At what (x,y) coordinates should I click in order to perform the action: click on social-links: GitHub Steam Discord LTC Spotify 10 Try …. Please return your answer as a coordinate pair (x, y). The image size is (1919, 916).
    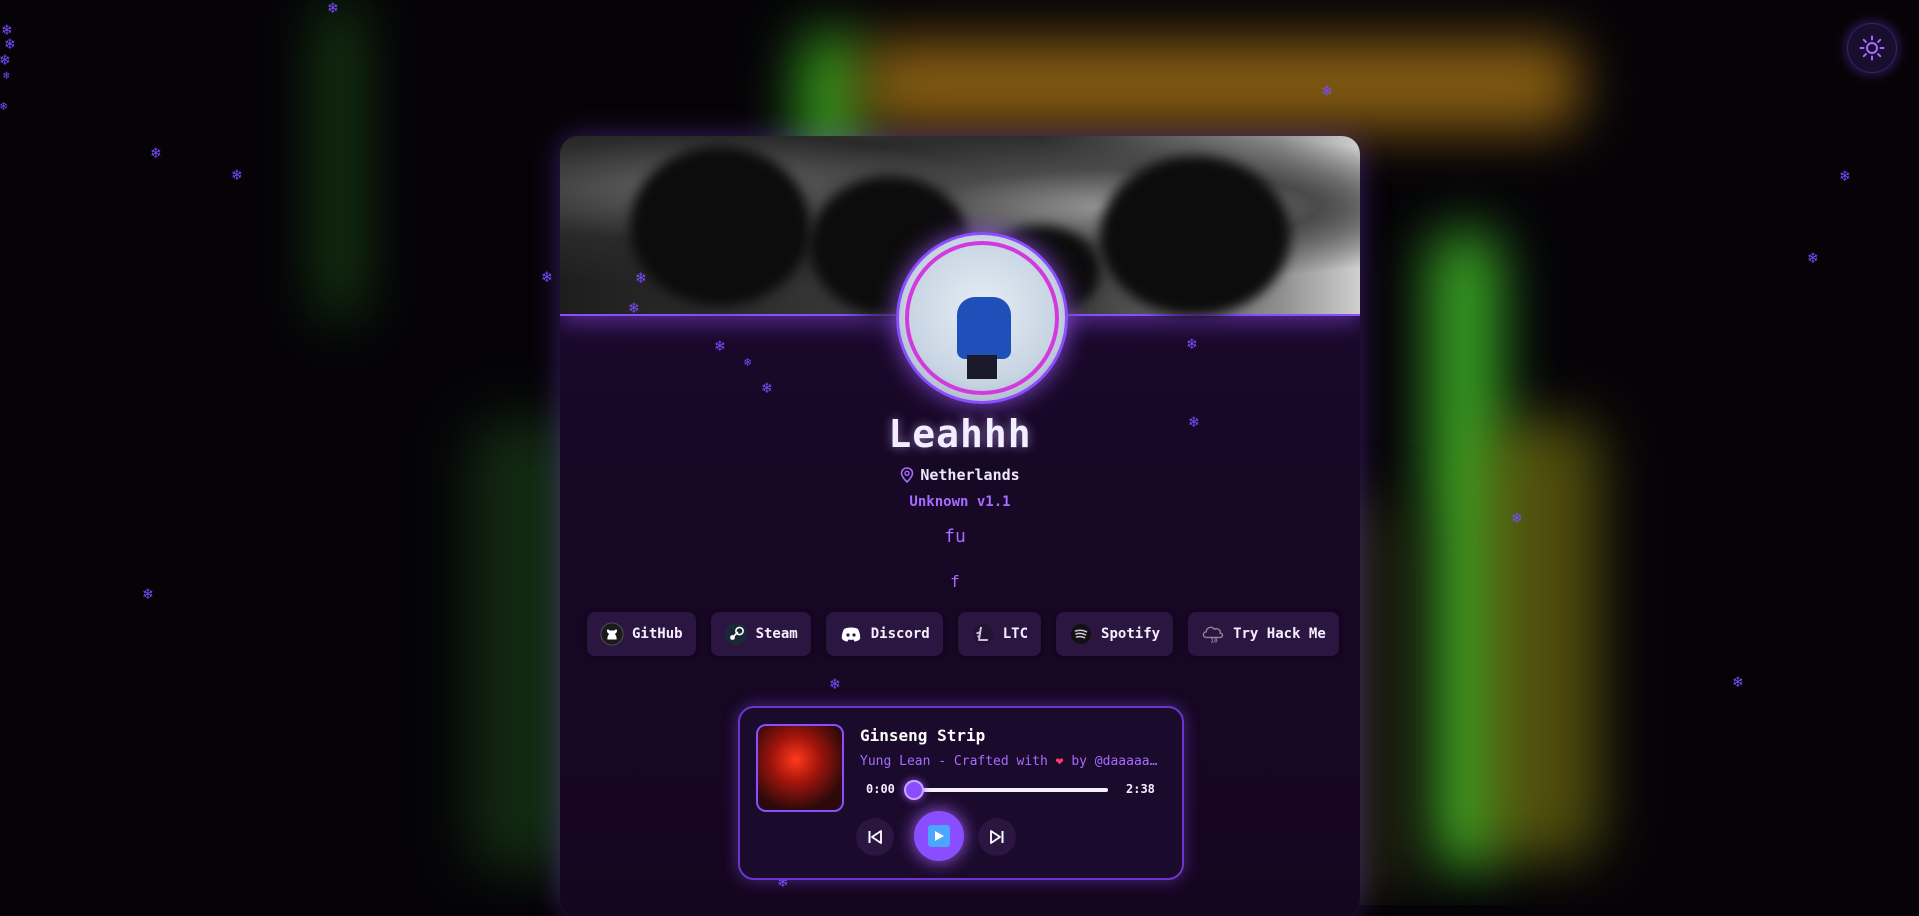
    Looking at the image, I should click on (963, 634).